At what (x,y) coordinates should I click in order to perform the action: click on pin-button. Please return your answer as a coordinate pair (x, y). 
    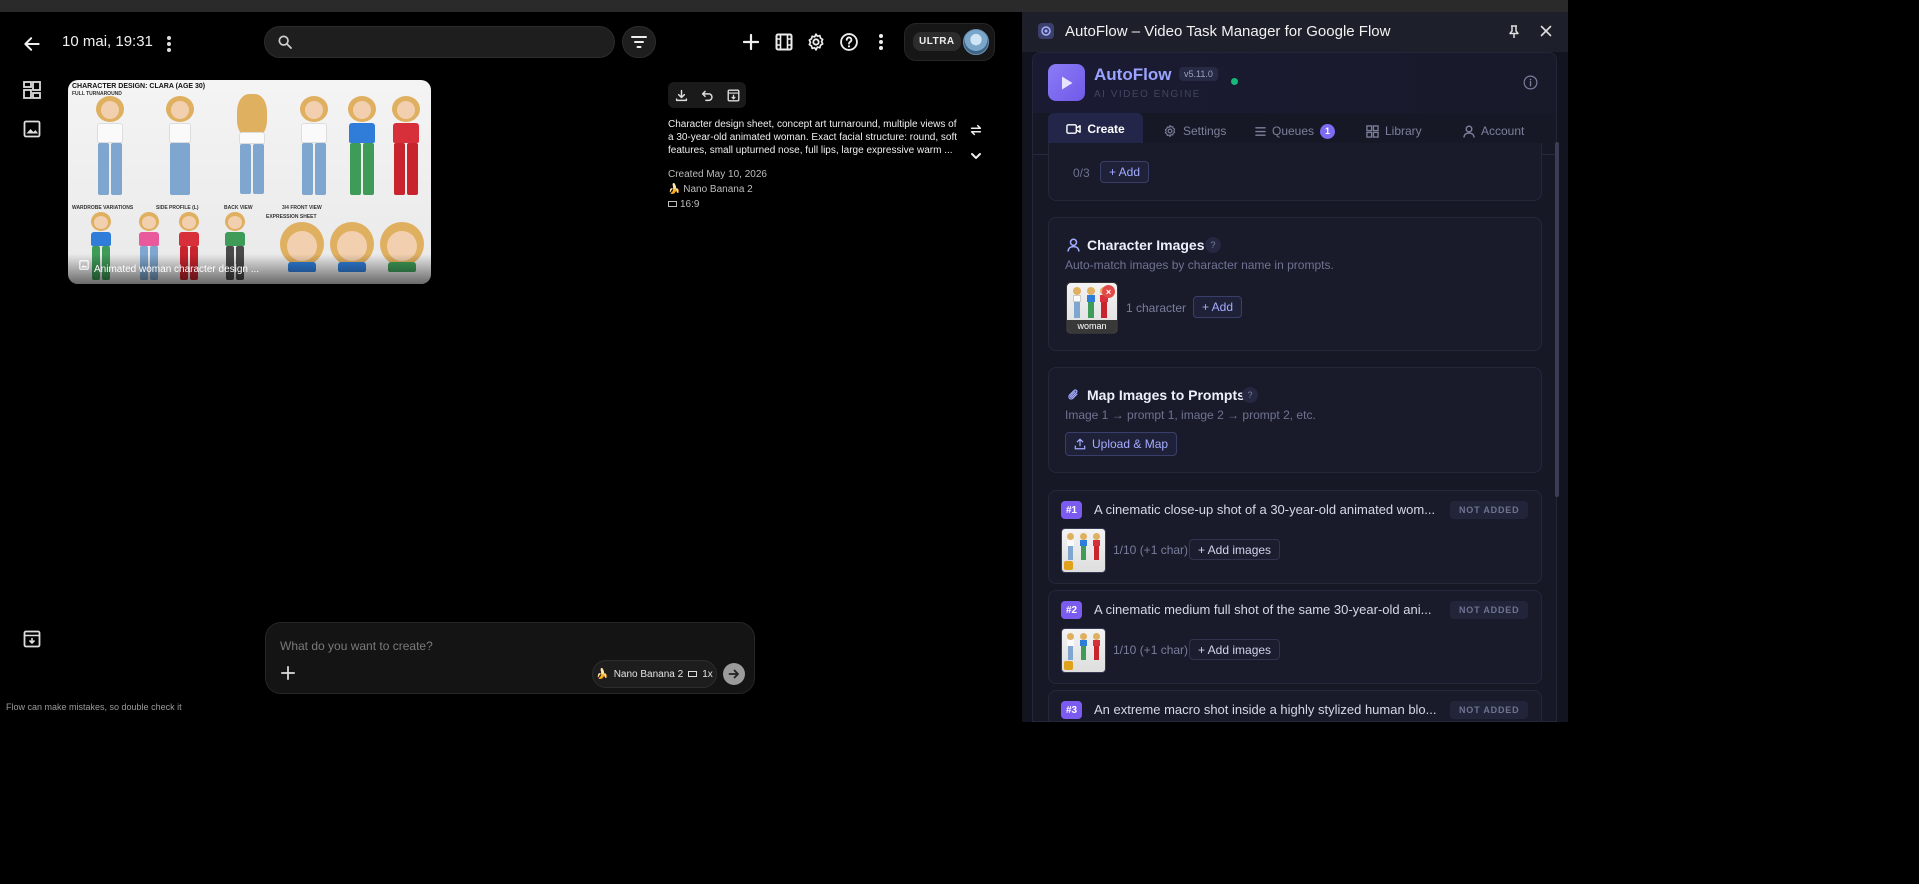
    Looking at the image, I should click on (1514, 32).